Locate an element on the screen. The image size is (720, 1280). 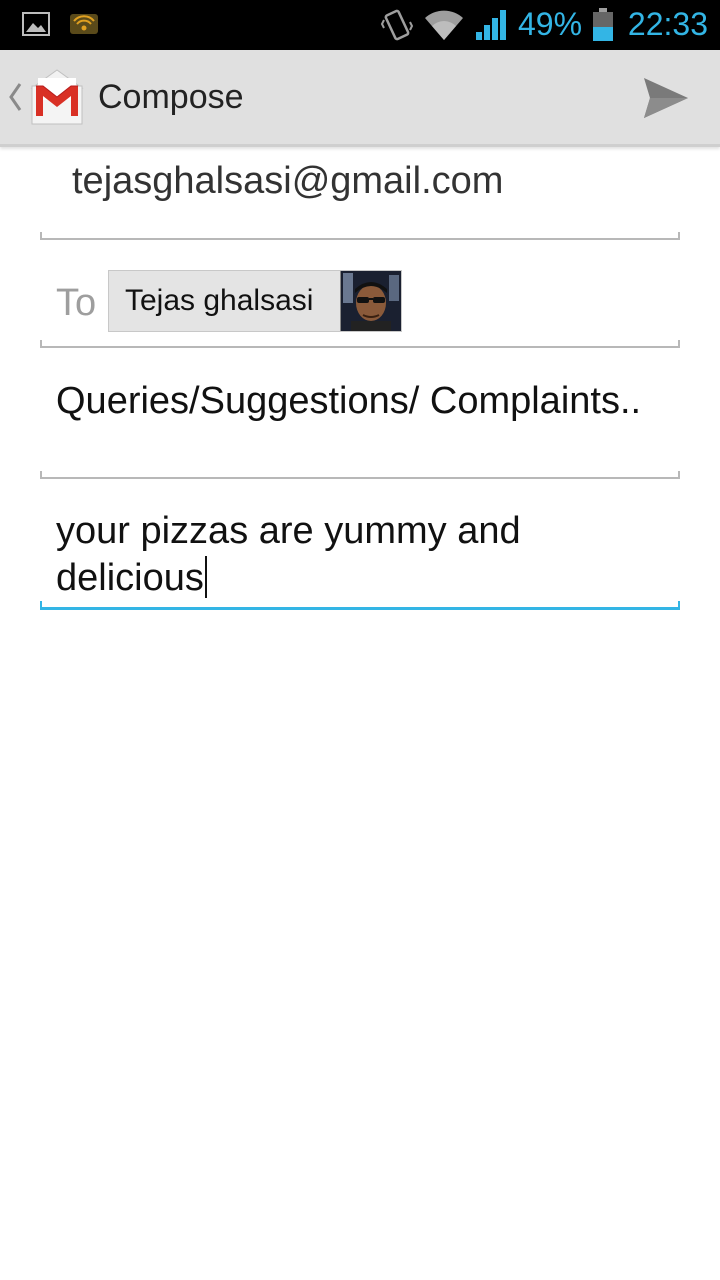
action-bar: Compose is located at coordinates (360, 98).